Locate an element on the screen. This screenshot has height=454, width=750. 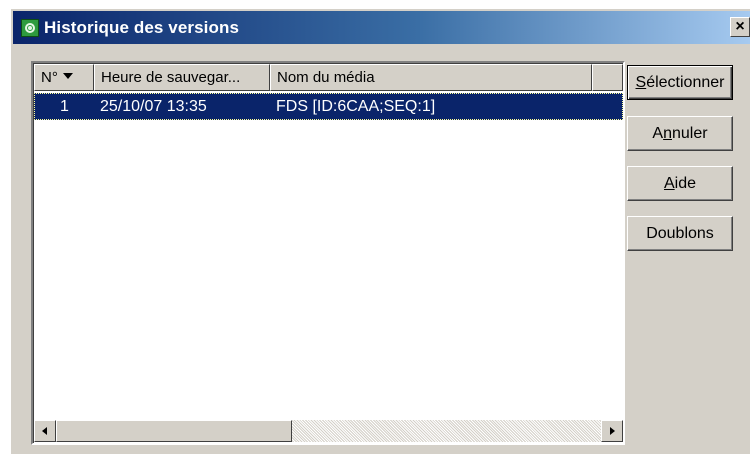
duplicates-button: Doublons is located at coordinates (680, 233).